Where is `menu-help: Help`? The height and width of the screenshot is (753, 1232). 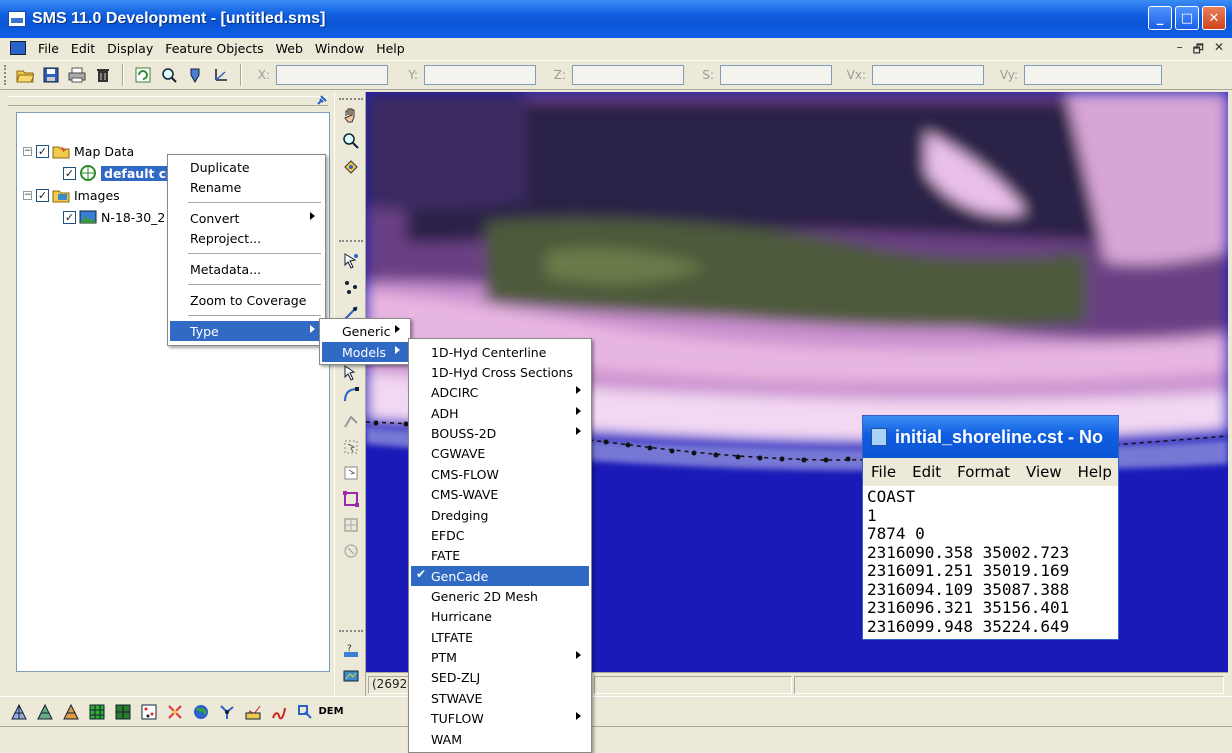 menu-help: Help is located at coordinates (390, 48).